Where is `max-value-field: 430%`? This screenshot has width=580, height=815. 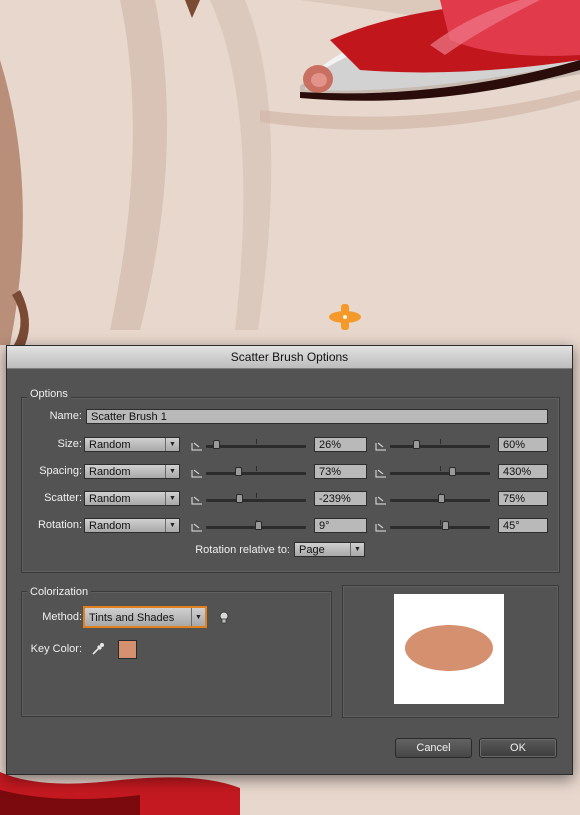 max-value-field: 430% is located at coordinates (523, 471).